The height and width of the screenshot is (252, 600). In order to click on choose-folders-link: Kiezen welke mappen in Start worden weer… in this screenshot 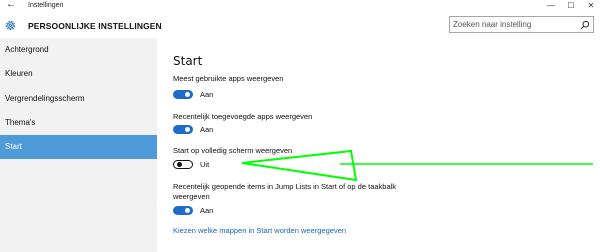, I will do `click(259, 230)`.